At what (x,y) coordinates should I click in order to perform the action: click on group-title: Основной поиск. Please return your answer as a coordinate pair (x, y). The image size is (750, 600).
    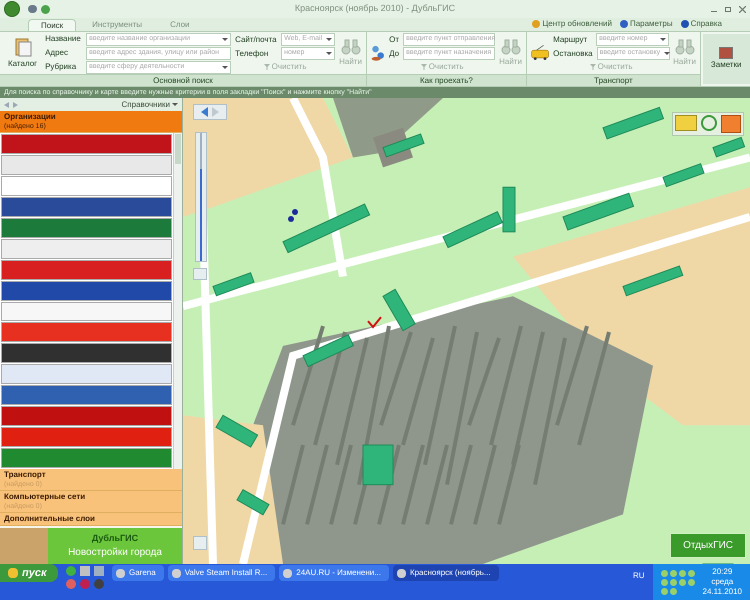
    Looking at the image, I should click on (183, 80).